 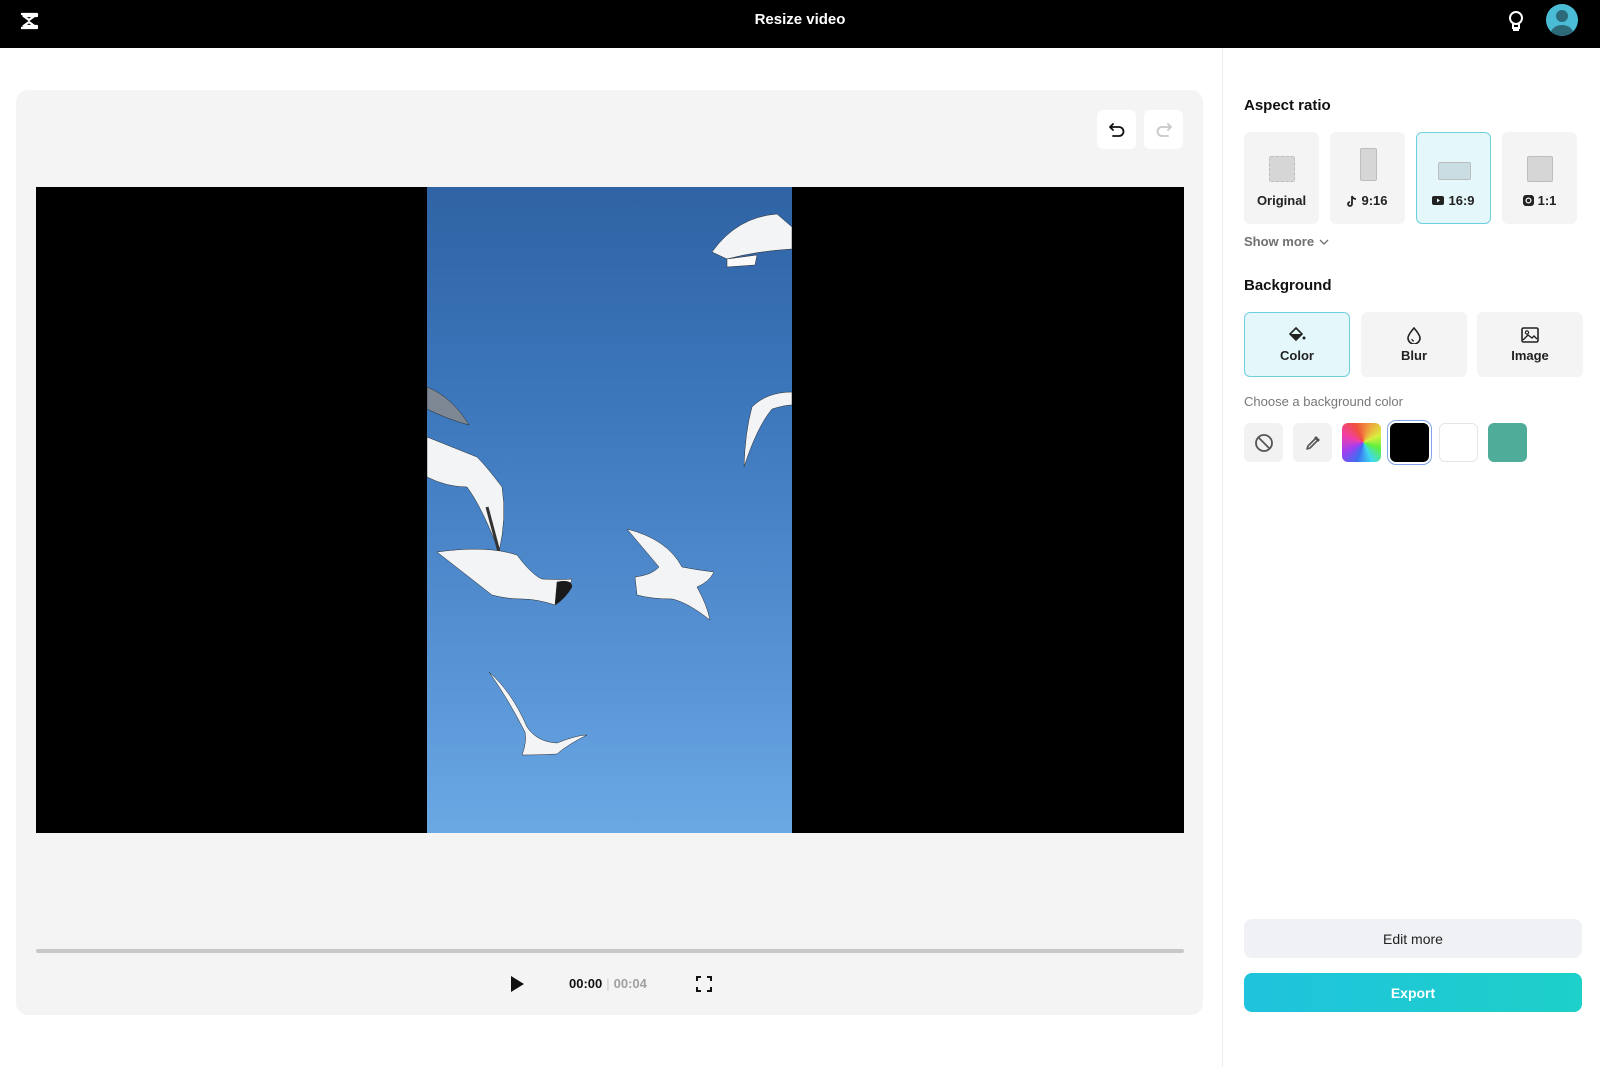 What do you see at coordinates (1528, 200) in the screenshot?
I see `instagram-icon` at bounding box center [1528, 200].